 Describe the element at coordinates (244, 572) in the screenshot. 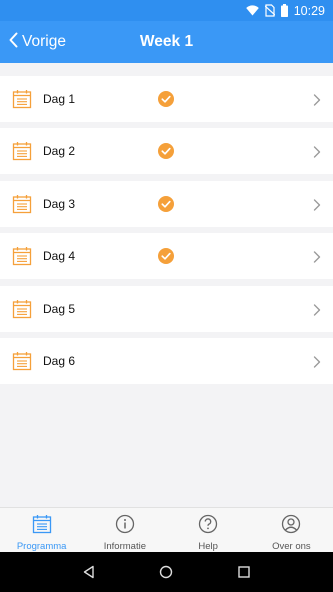

I see `nav-recents-icon` at that location.